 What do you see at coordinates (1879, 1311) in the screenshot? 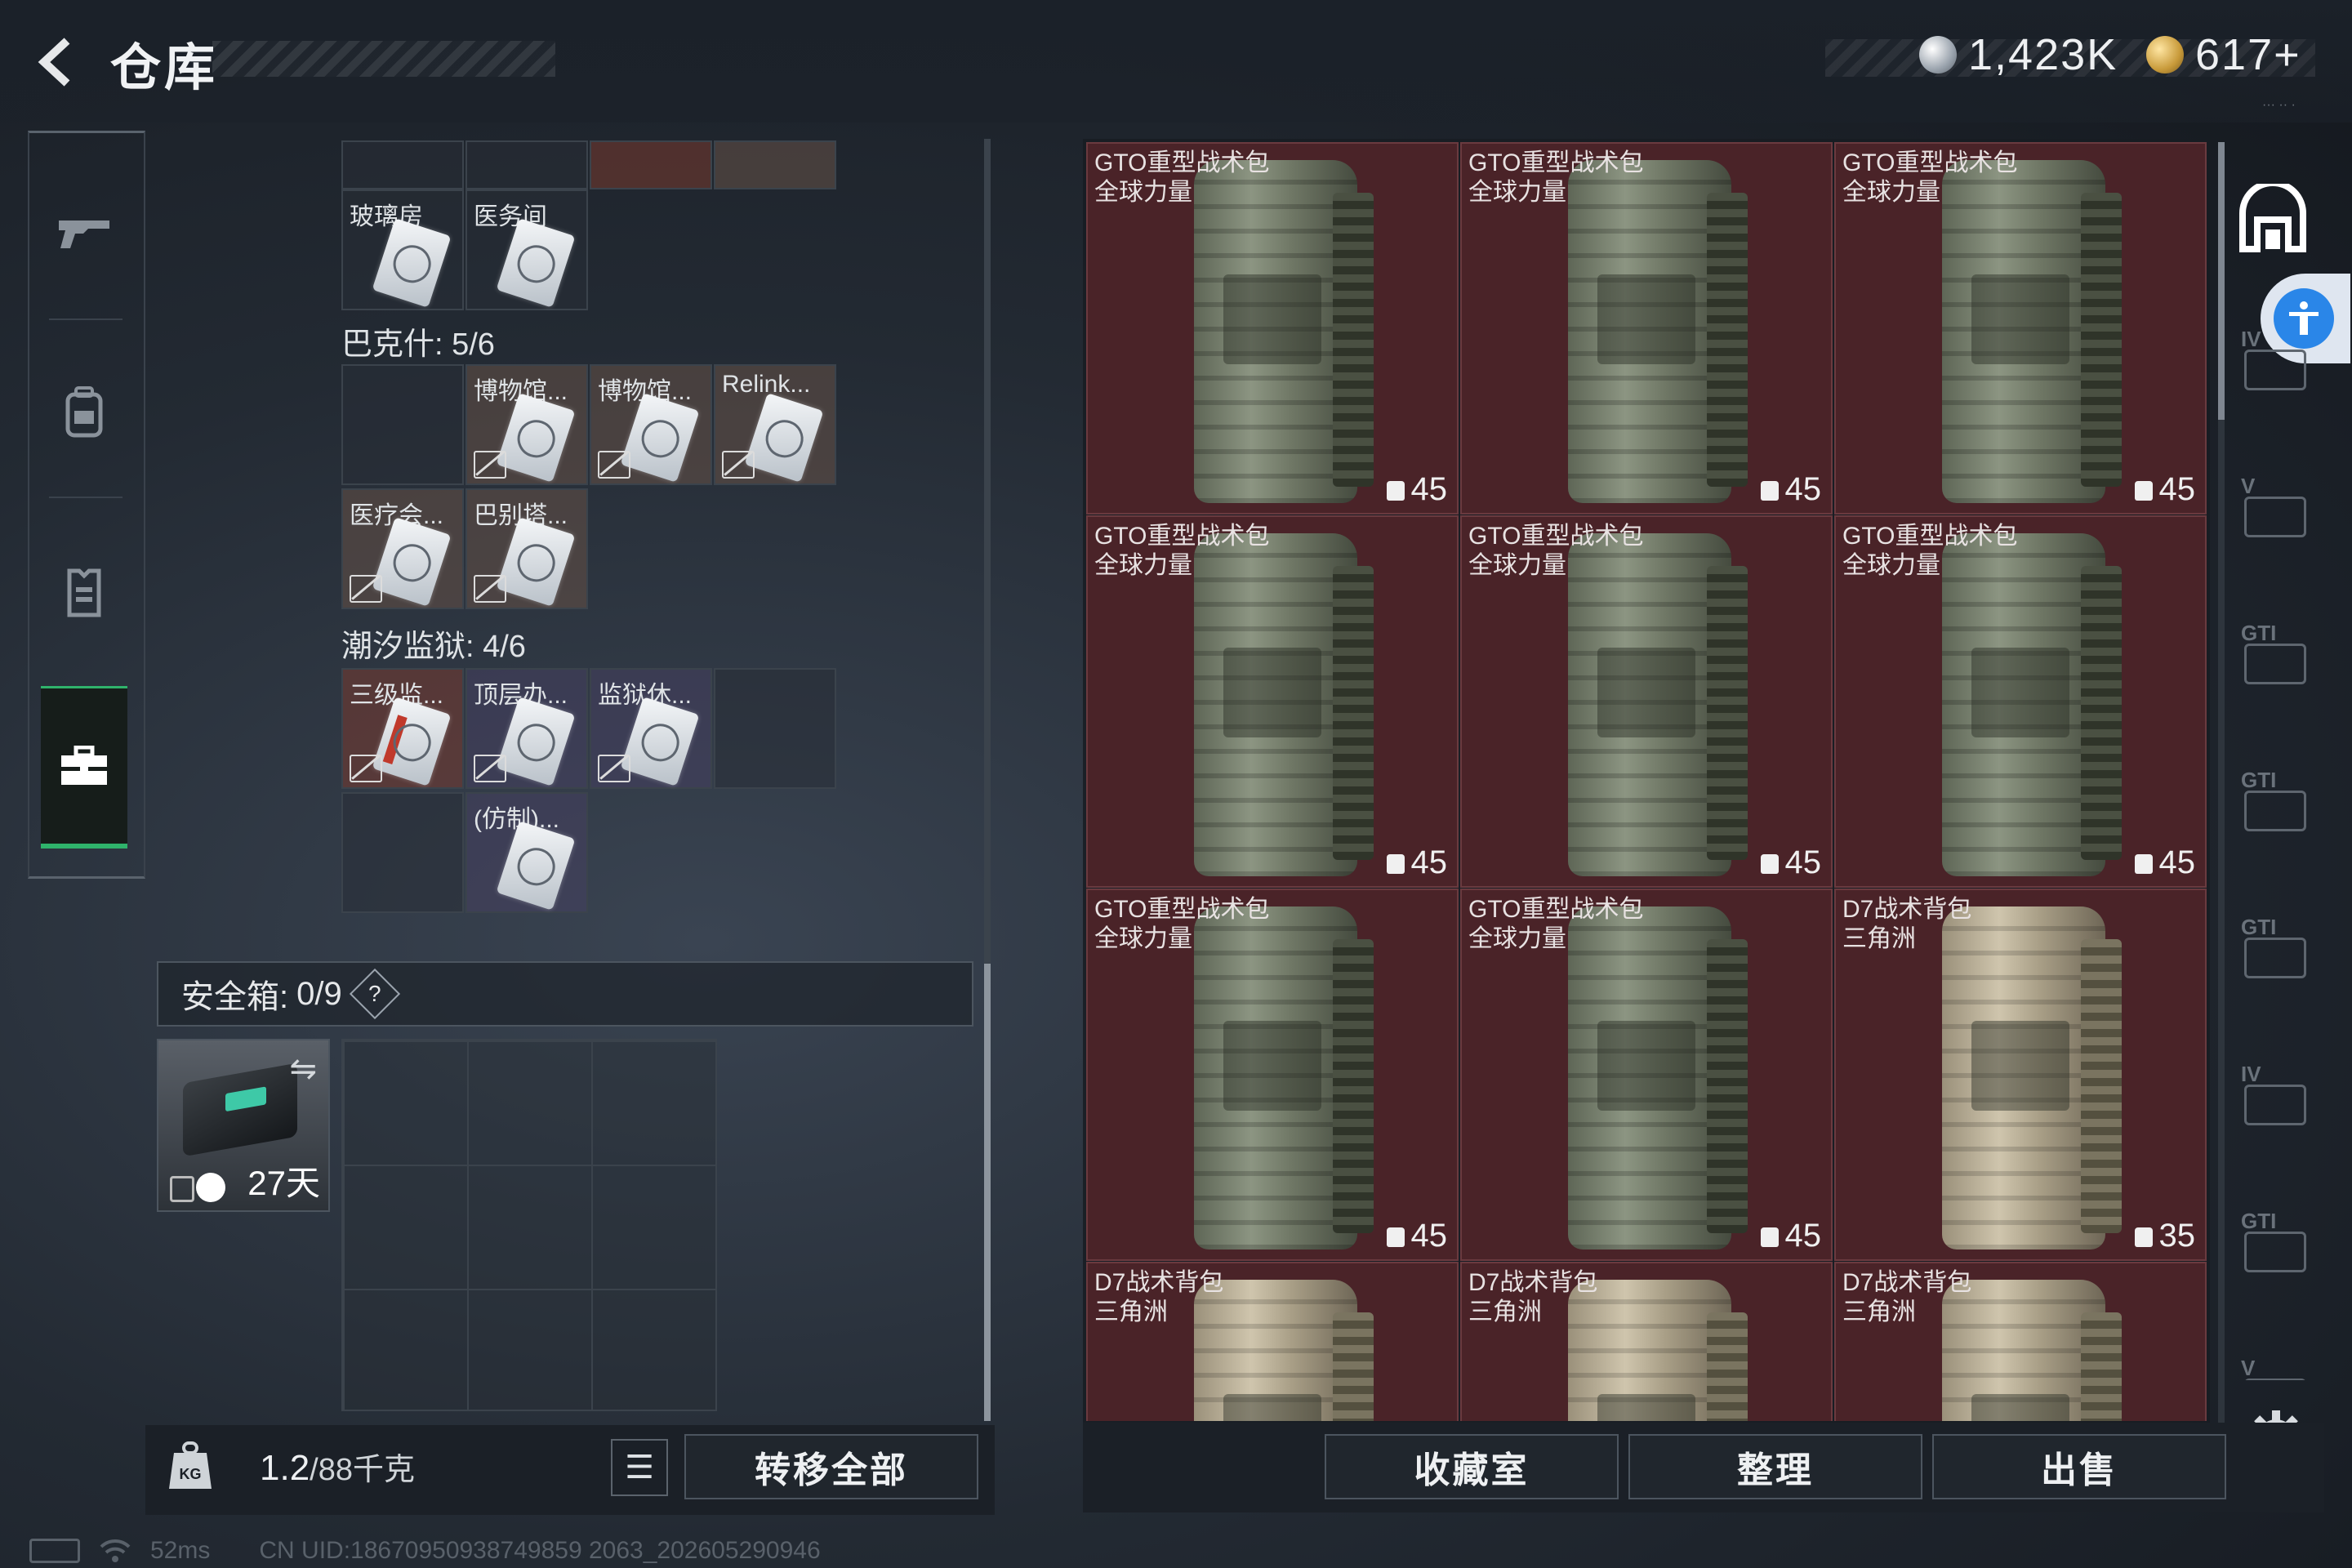
I see `backpack-faction: 三角洲` at bounding box center [1879, 1311].